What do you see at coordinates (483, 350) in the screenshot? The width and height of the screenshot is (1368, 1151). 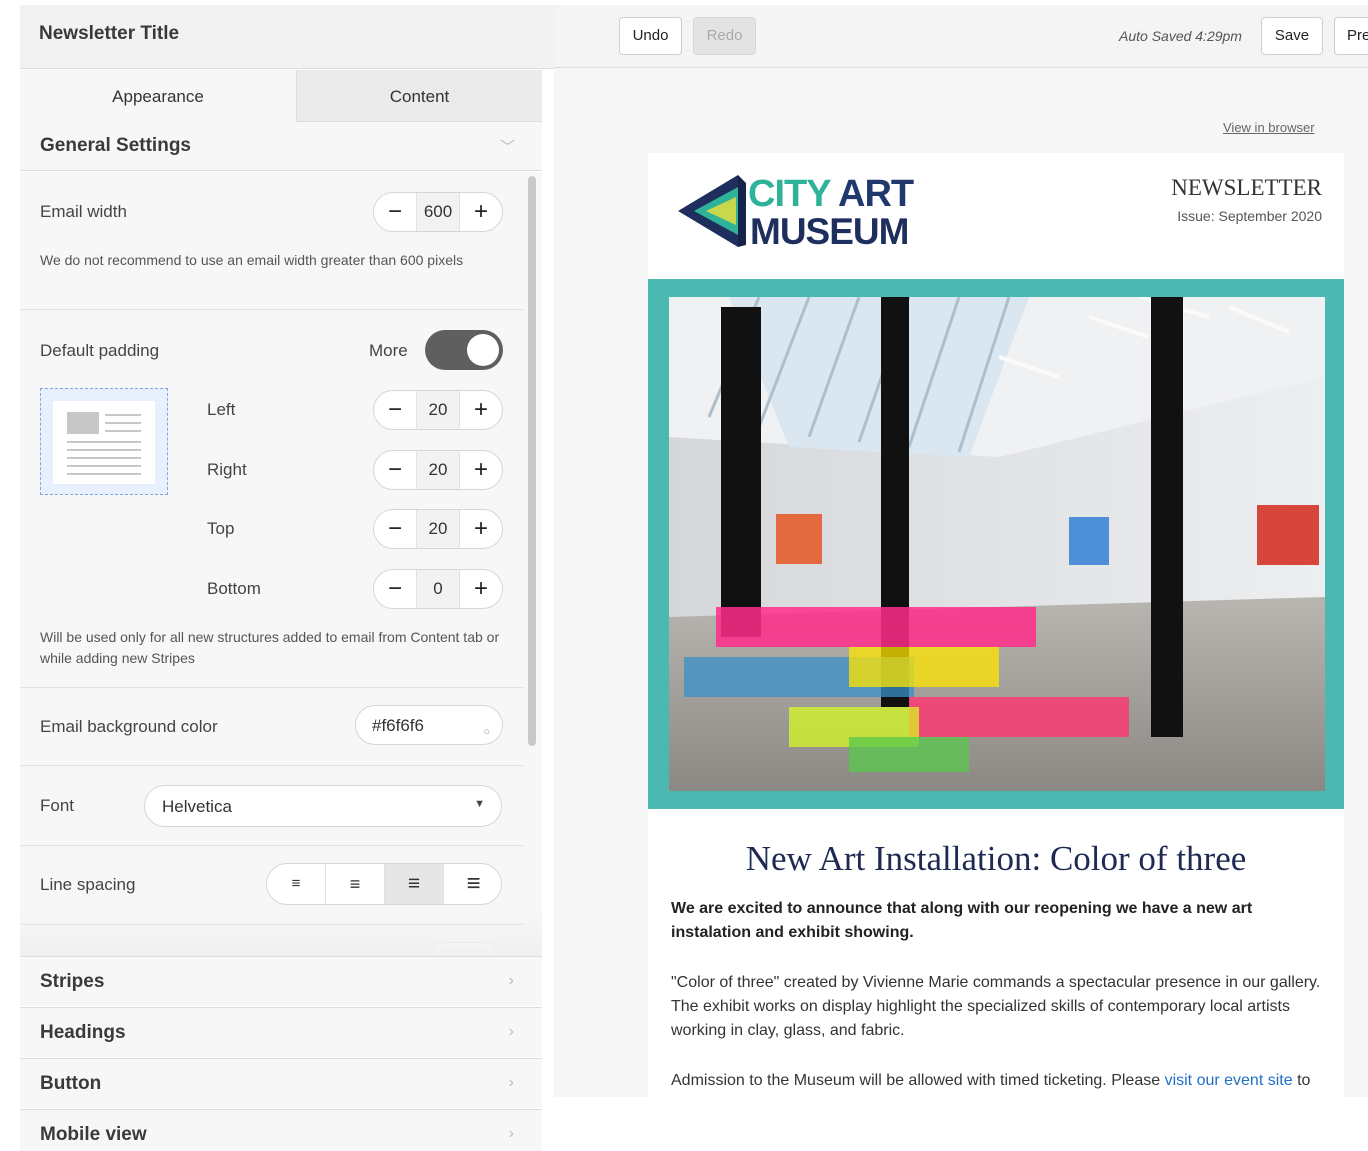 I see `toggle-knob` at bounding box center [483, 350].